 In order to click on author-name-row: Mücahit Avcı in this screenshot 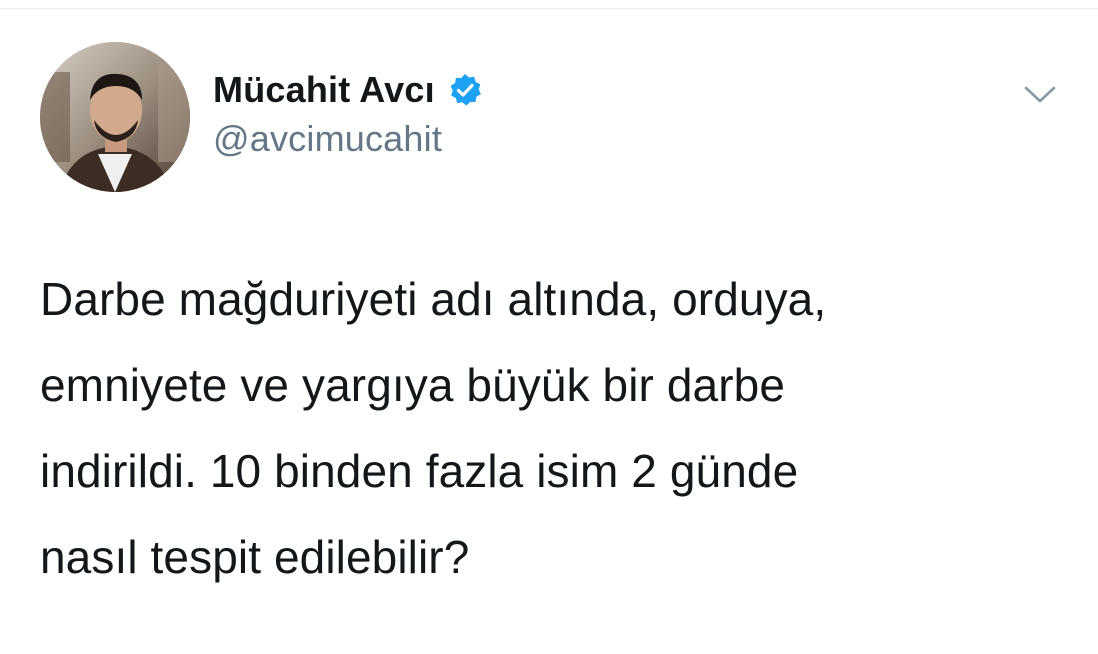, I will do `click(348, 90)`.